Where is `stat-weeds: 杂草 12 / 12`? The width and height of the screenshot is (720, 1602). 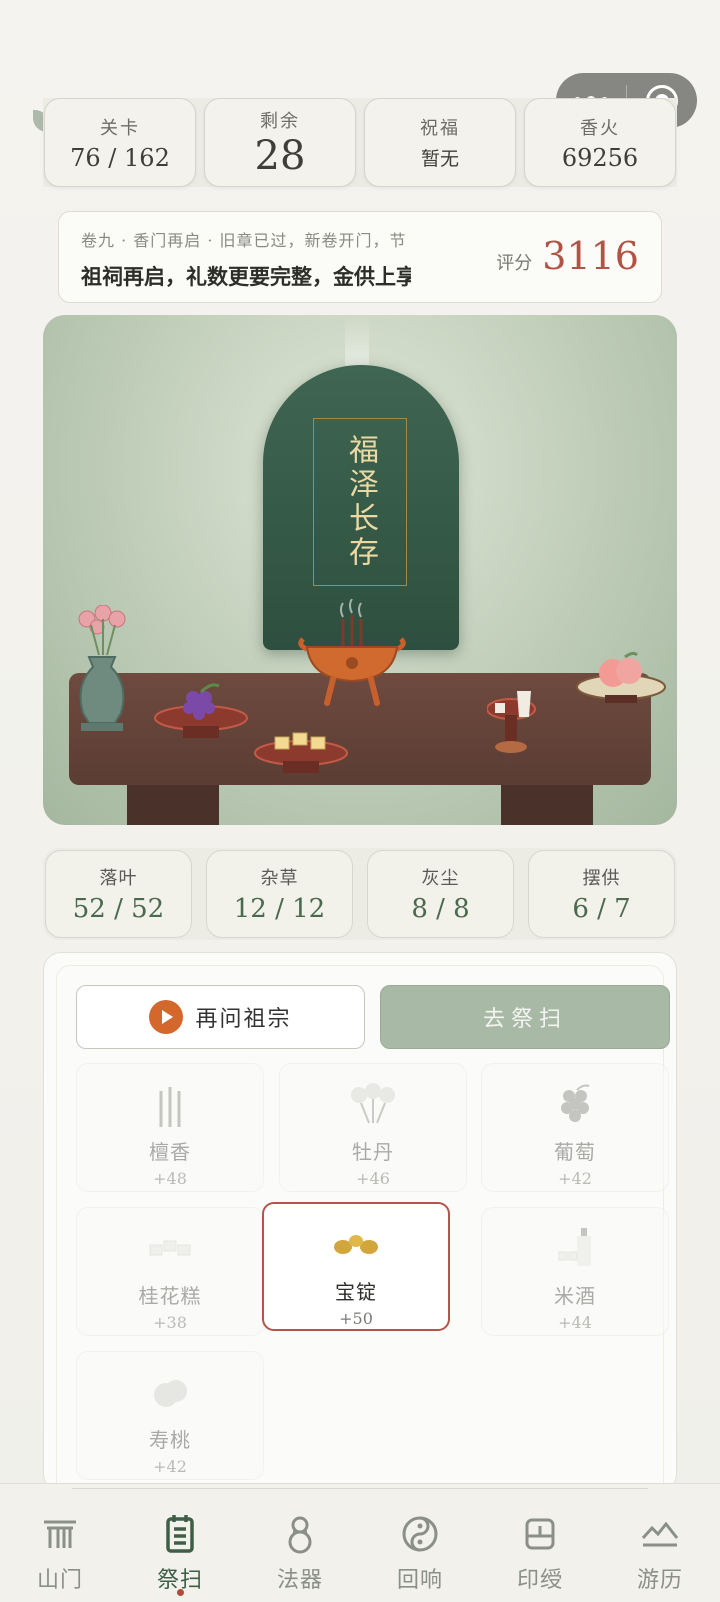 stat-weeds: 杂草 12 / 12 is located at coordinates (279, 894).